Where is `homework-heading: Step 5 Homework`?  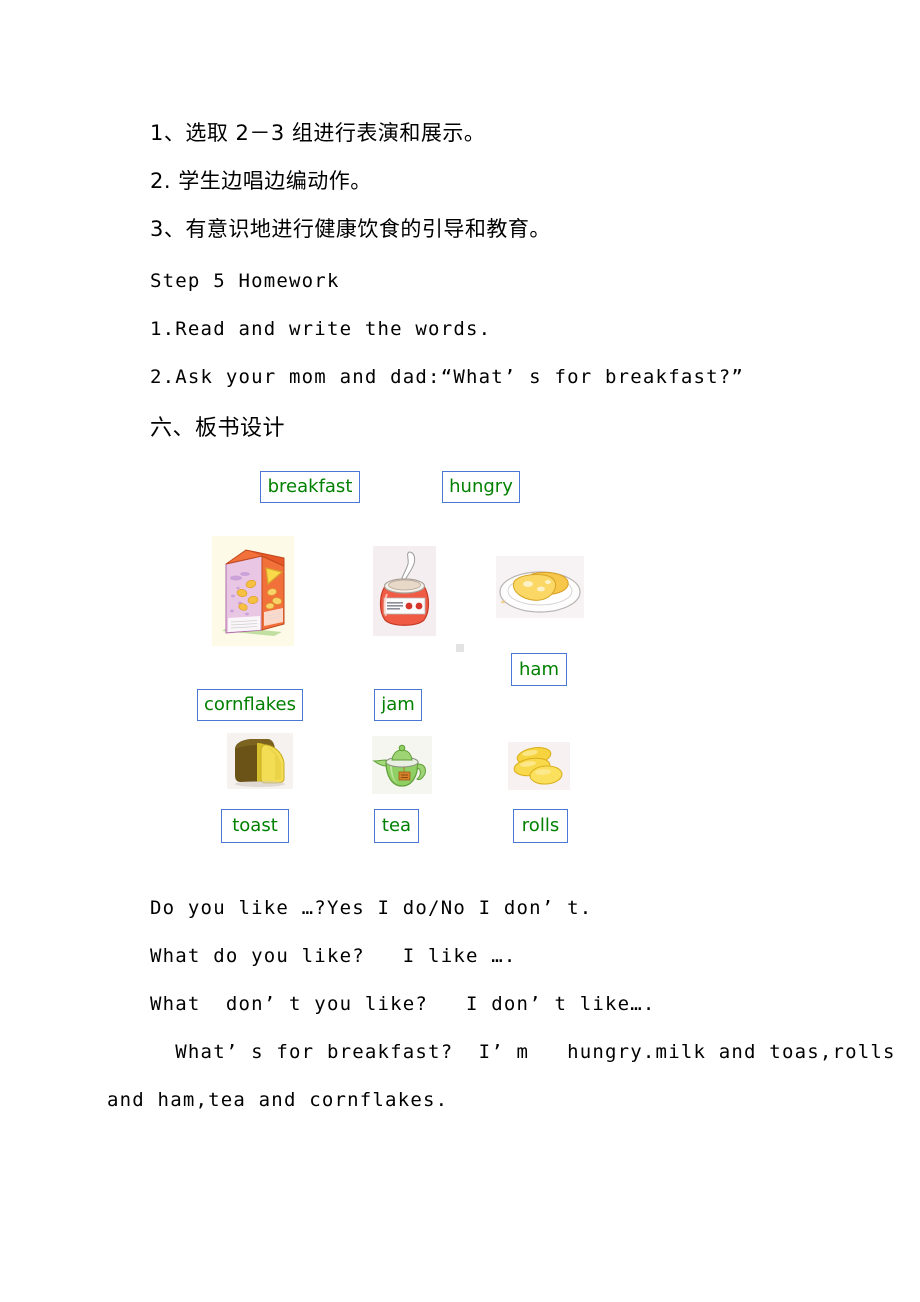
homework-heading: Step 5 Homework is located at coordinates (245, 281).